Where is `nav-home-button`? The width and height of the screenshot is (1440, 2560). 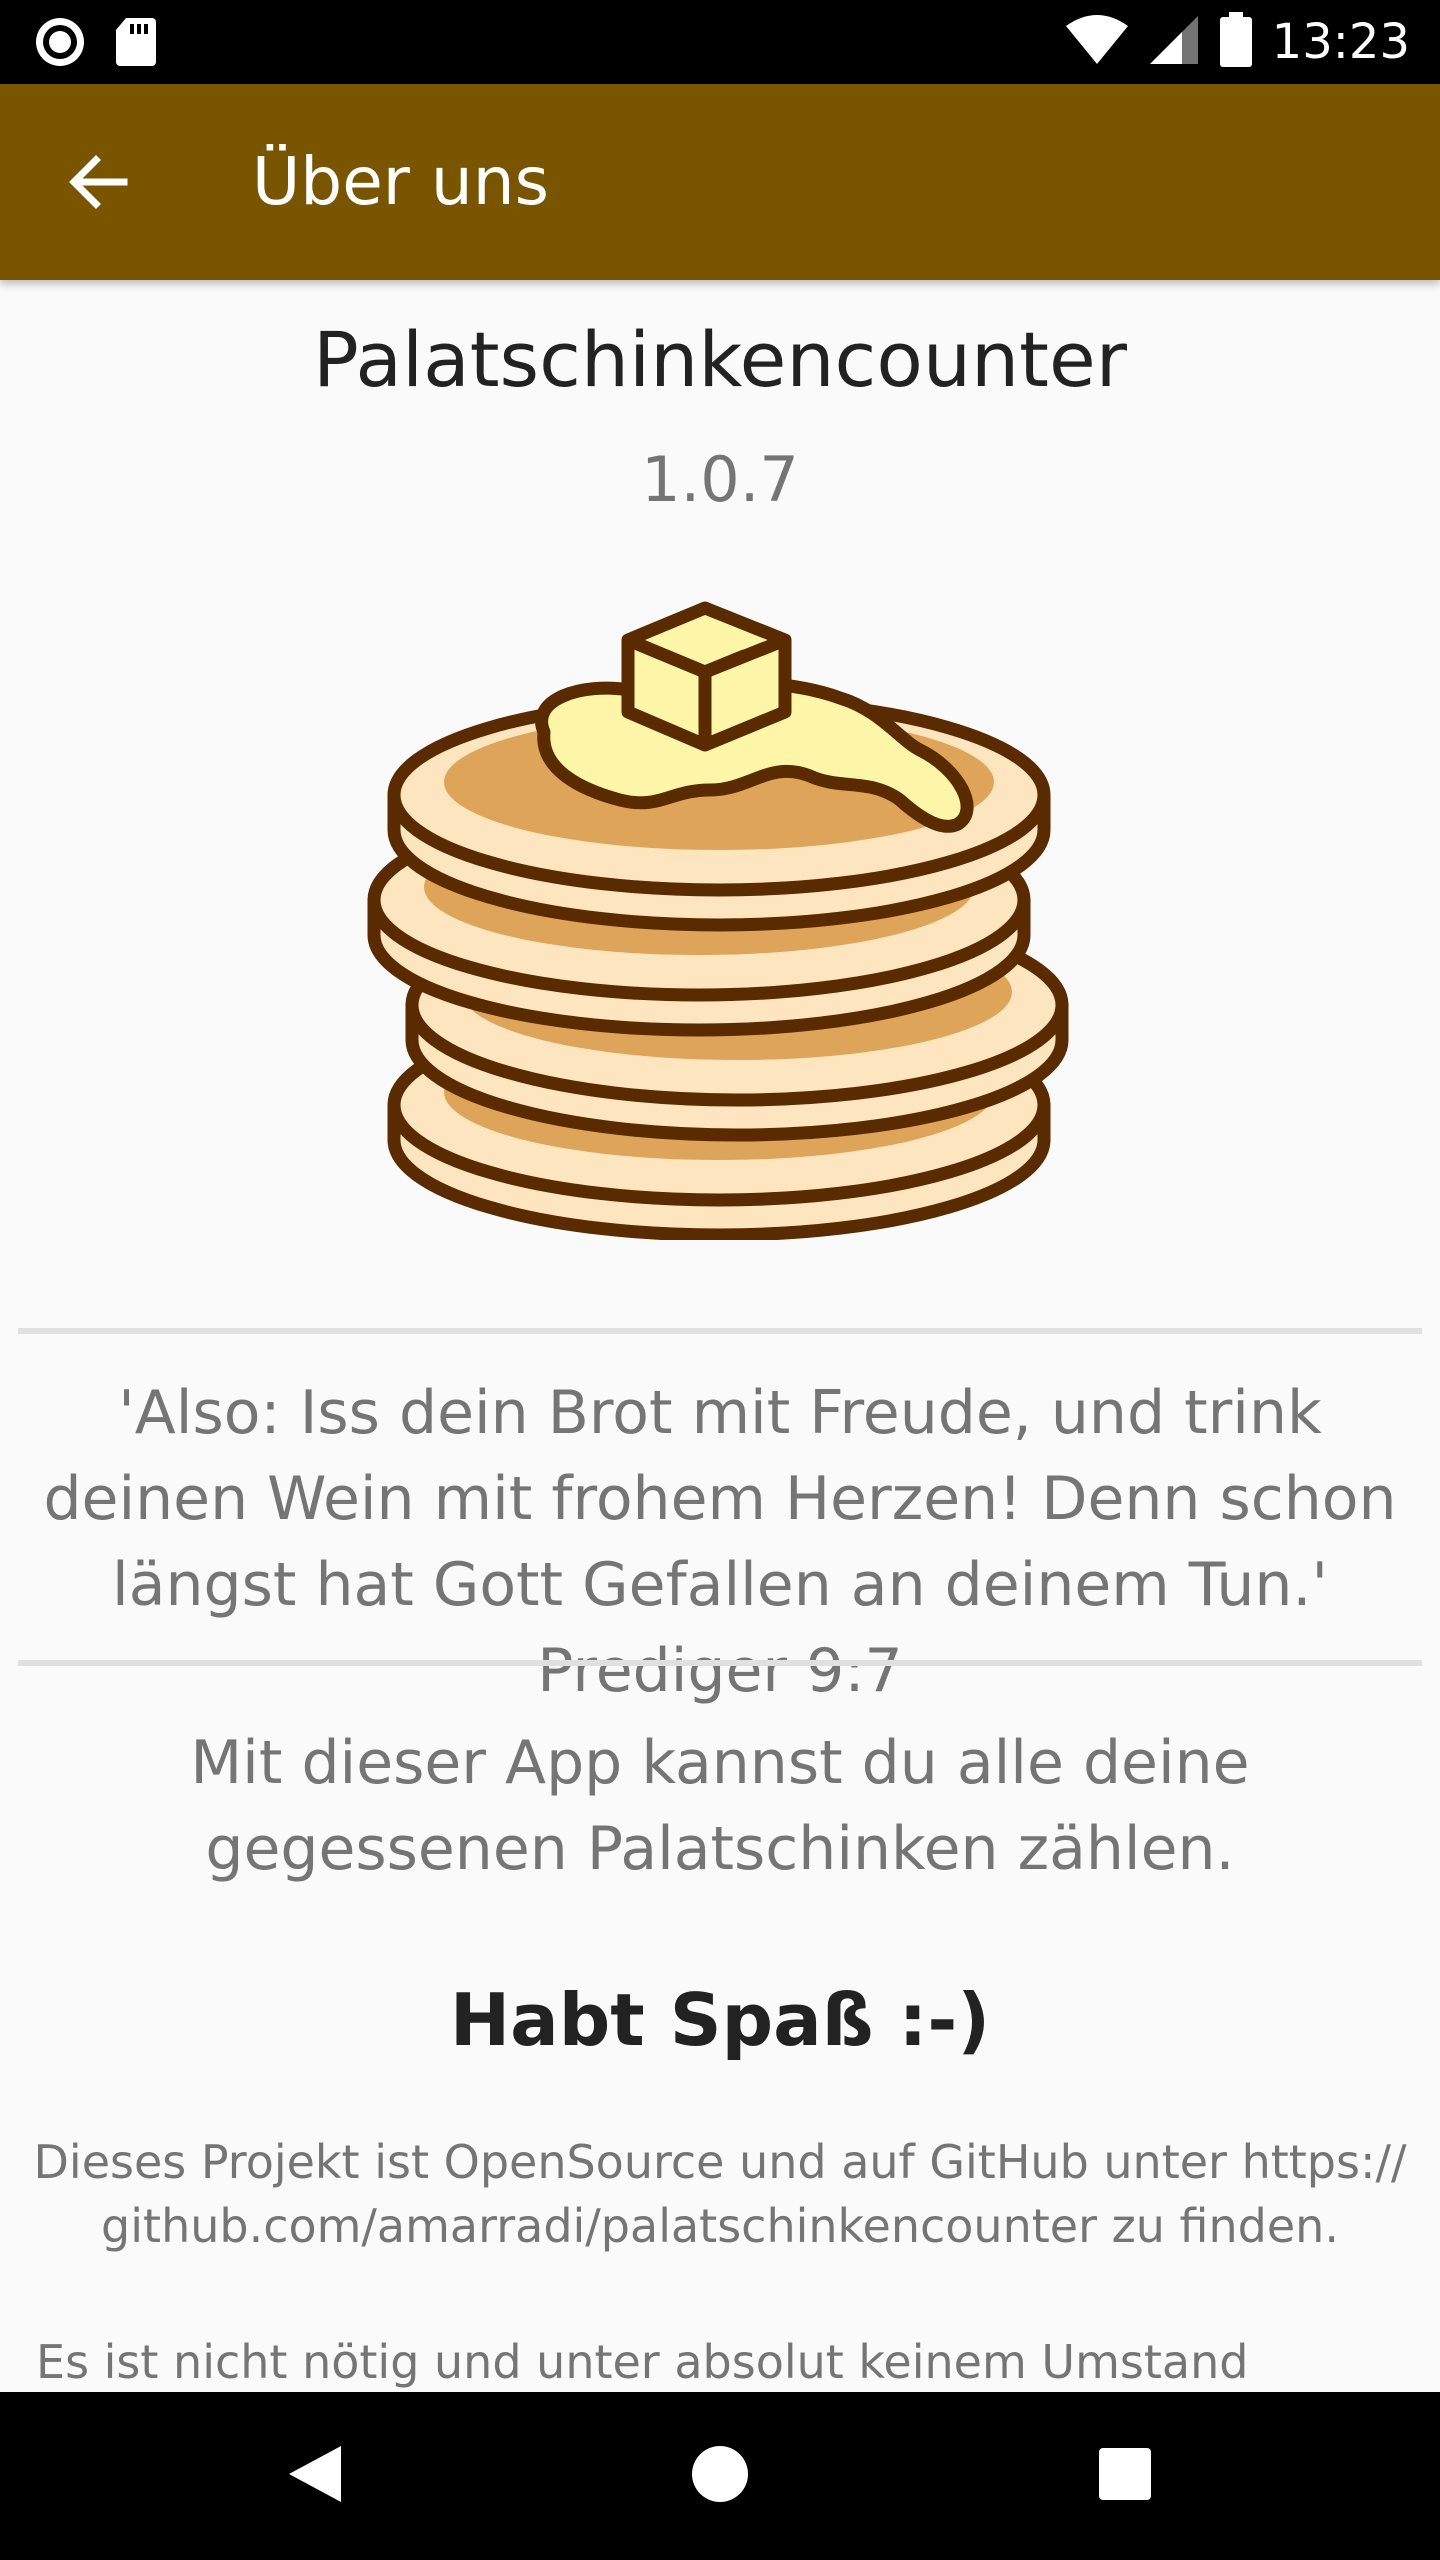
nav-home-button is located at coordinates (720, 2476).